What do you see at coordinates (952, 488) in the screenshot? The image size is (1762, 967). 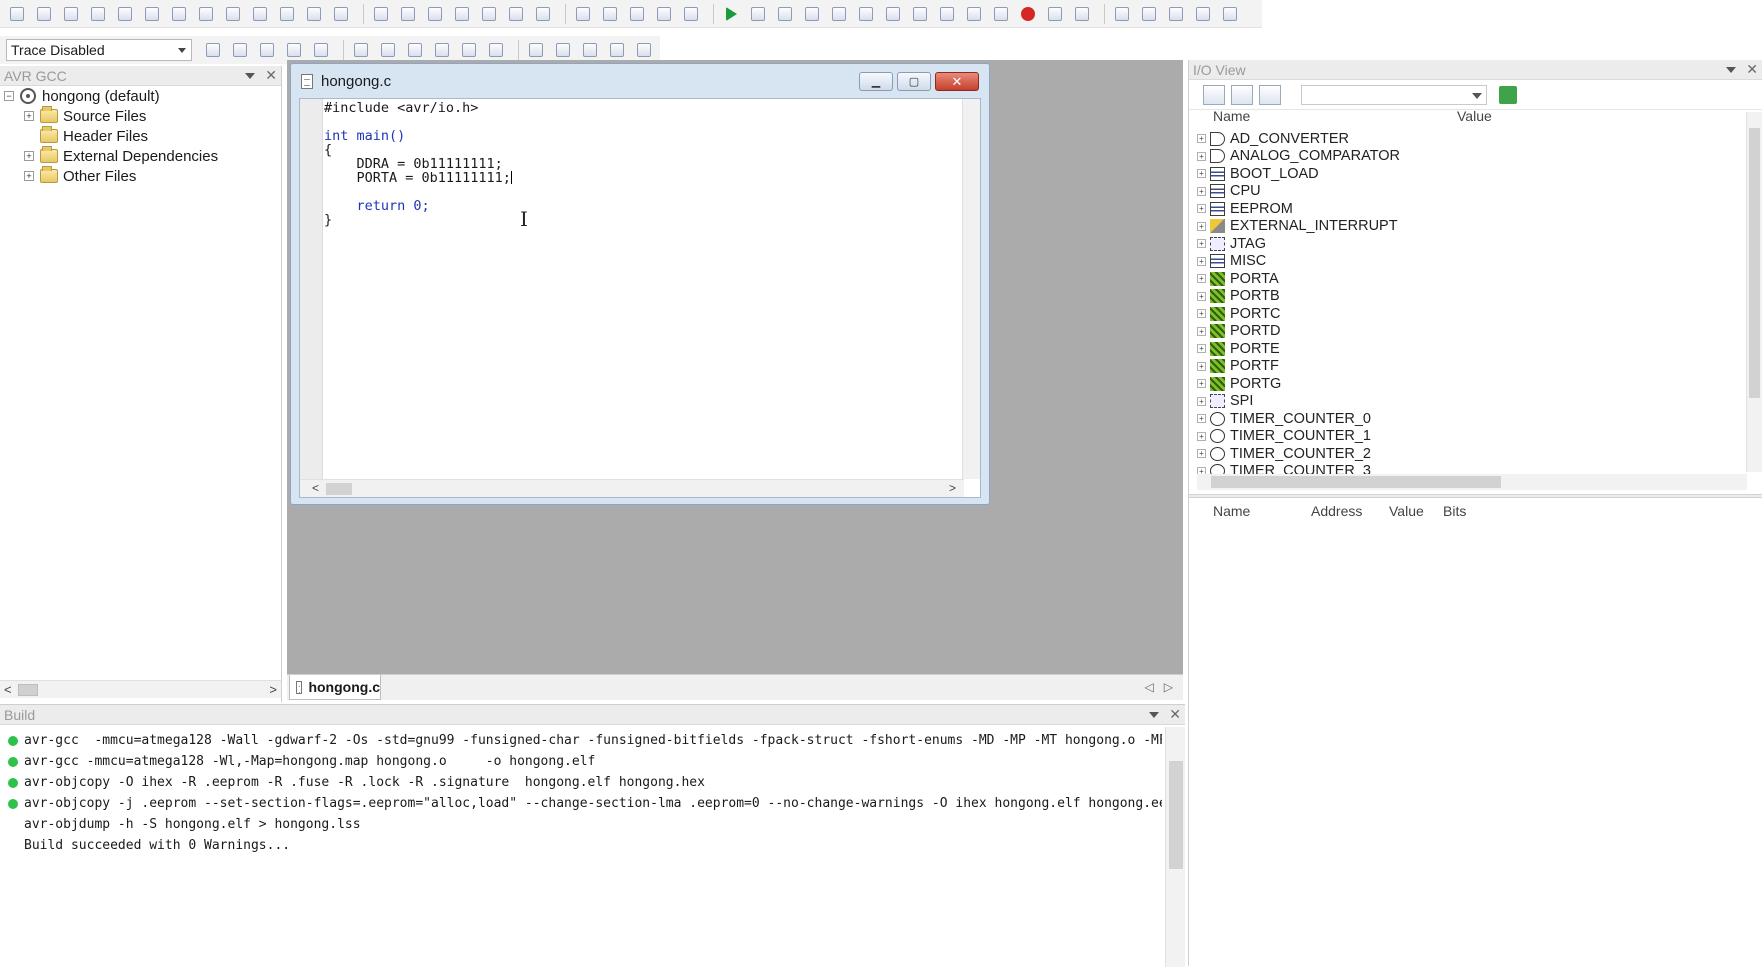 I see `scroll-right-icon: >` at bounding box center [952, 488].